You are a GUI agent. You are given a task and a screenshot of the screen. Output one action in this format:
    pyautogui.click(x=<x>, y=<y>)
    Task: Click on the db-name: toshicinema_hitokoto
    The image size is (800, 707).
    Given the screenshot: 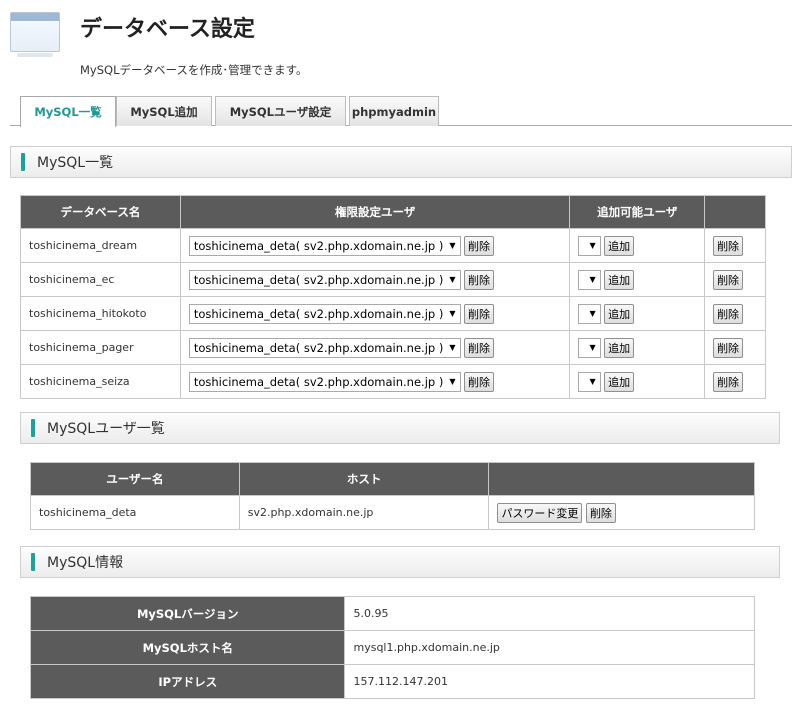 What is the action you would take?
    pyautogui.click(x=100, y=313)
    